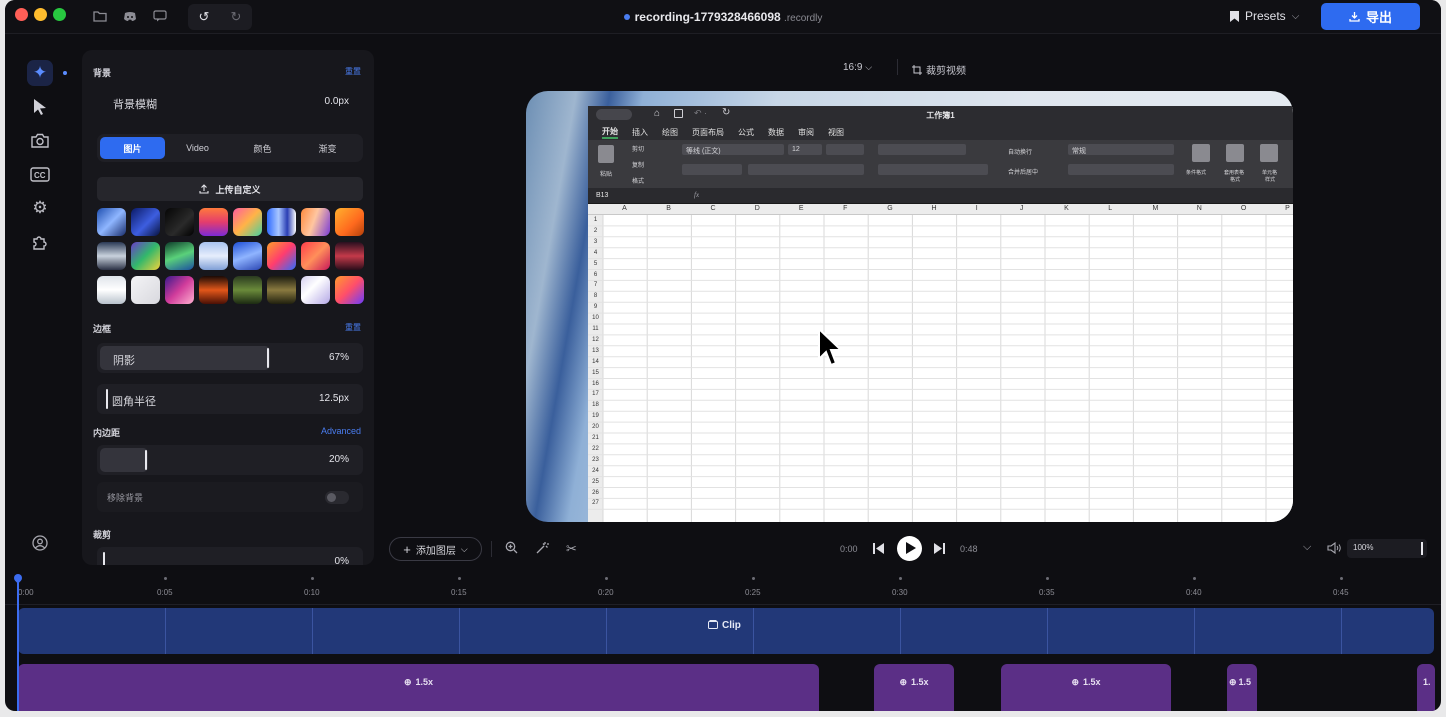 This screenshot has width=1446, height=717. What do you see at coordinates (713, 208) in the screenshot?
I see `column-header: C` at bounding box center [713, 208].